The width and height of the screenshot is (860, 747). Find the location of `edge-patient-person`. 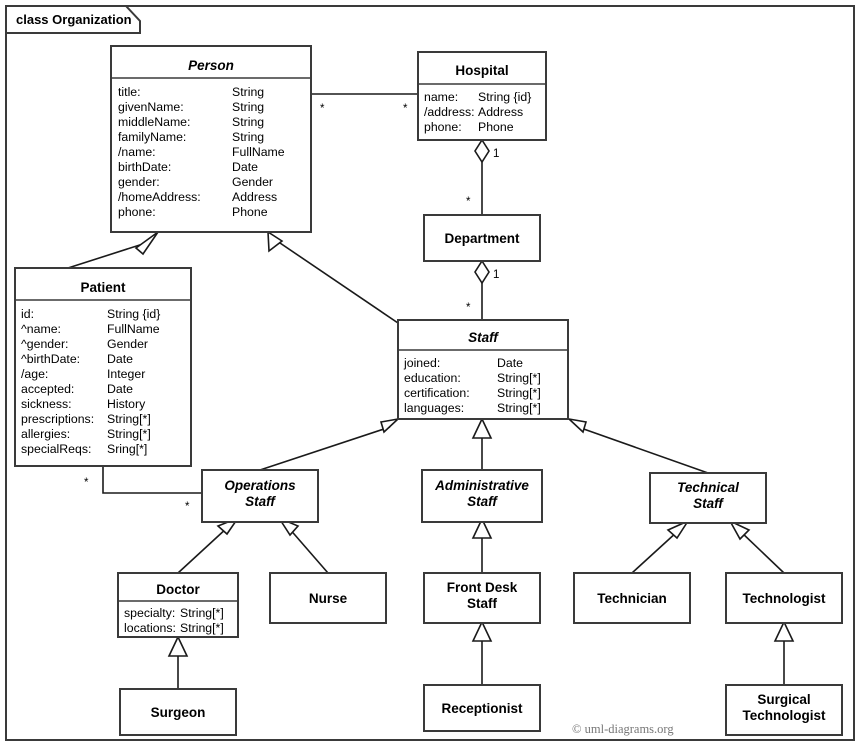

edge-patient-person is located at coordinates (107, 255).